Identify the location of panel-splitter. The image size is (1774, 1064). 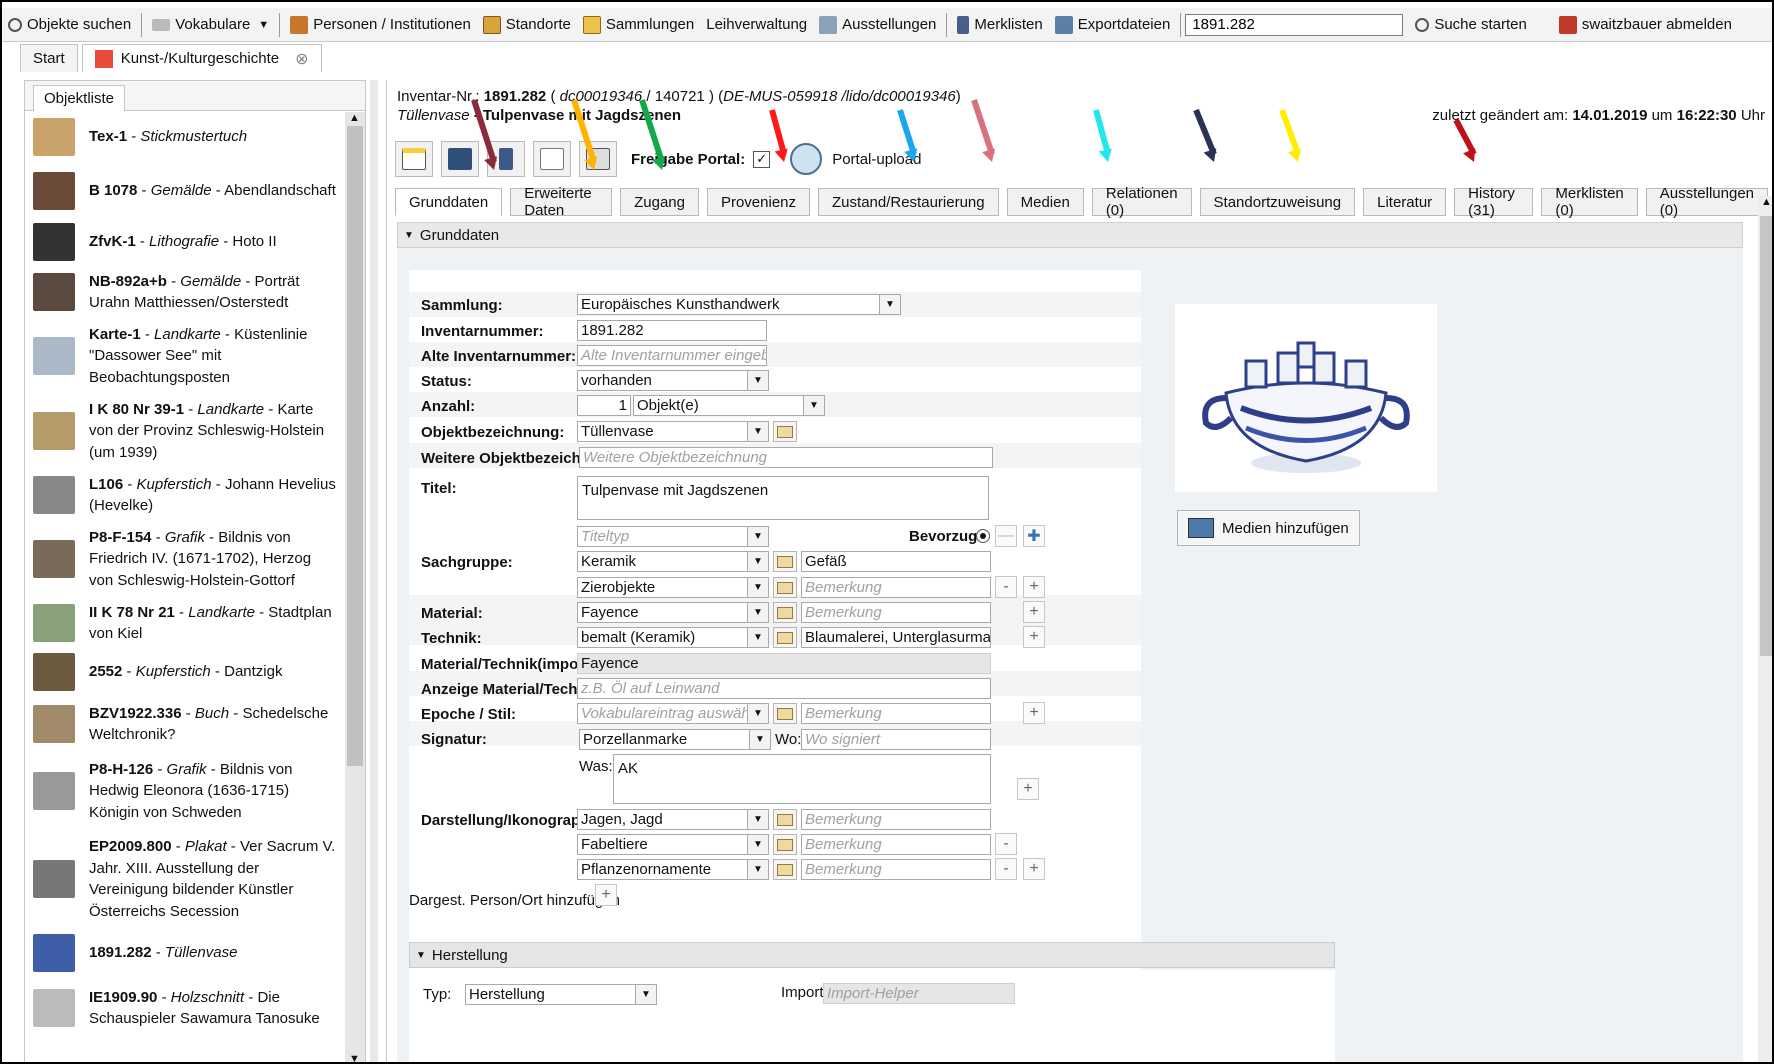
(374, 571).